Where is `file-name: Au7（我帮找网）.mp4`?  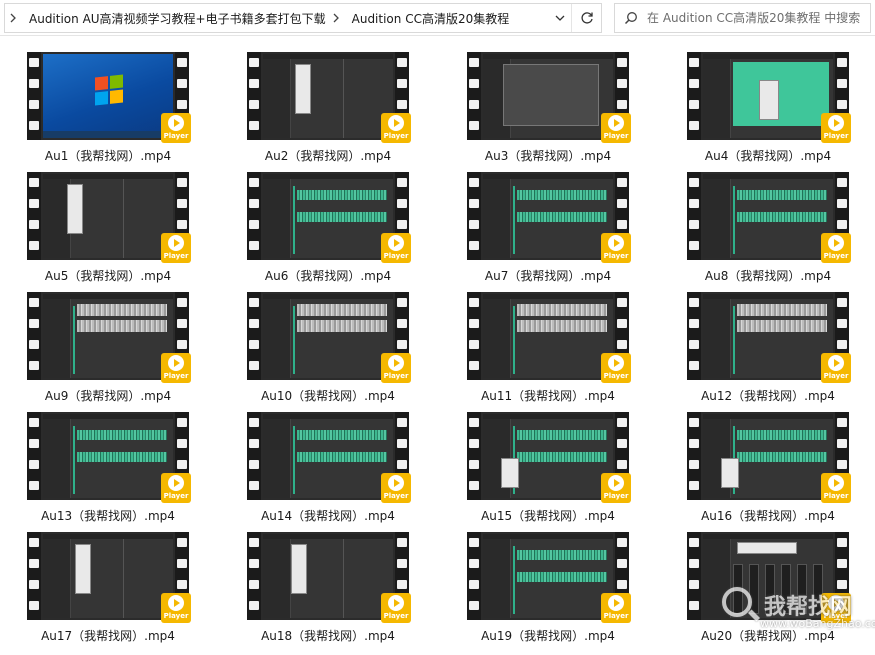
file-name: Au7（我帮找网）.mp4 is located at coordinates (548, 275).